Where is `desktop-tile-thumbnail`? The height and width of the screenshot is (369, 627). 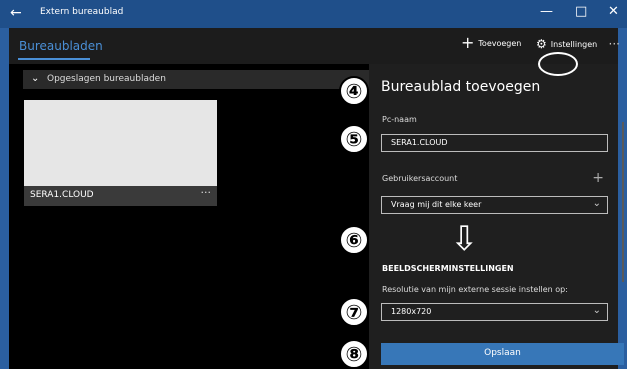 desktop-tile-thumbnail is located at coordinates (120, 143).